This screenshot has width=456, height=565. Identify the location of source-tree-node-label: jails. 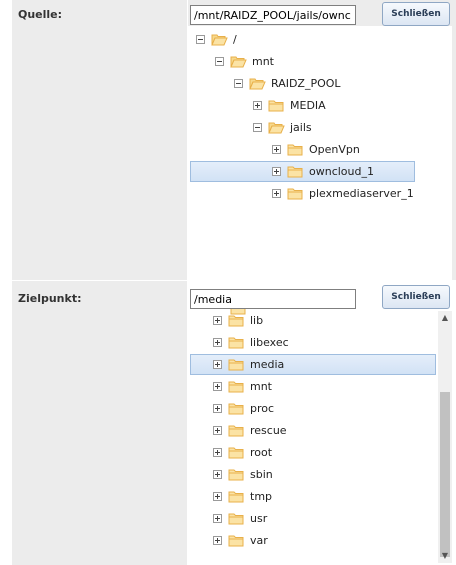
(301, 127).